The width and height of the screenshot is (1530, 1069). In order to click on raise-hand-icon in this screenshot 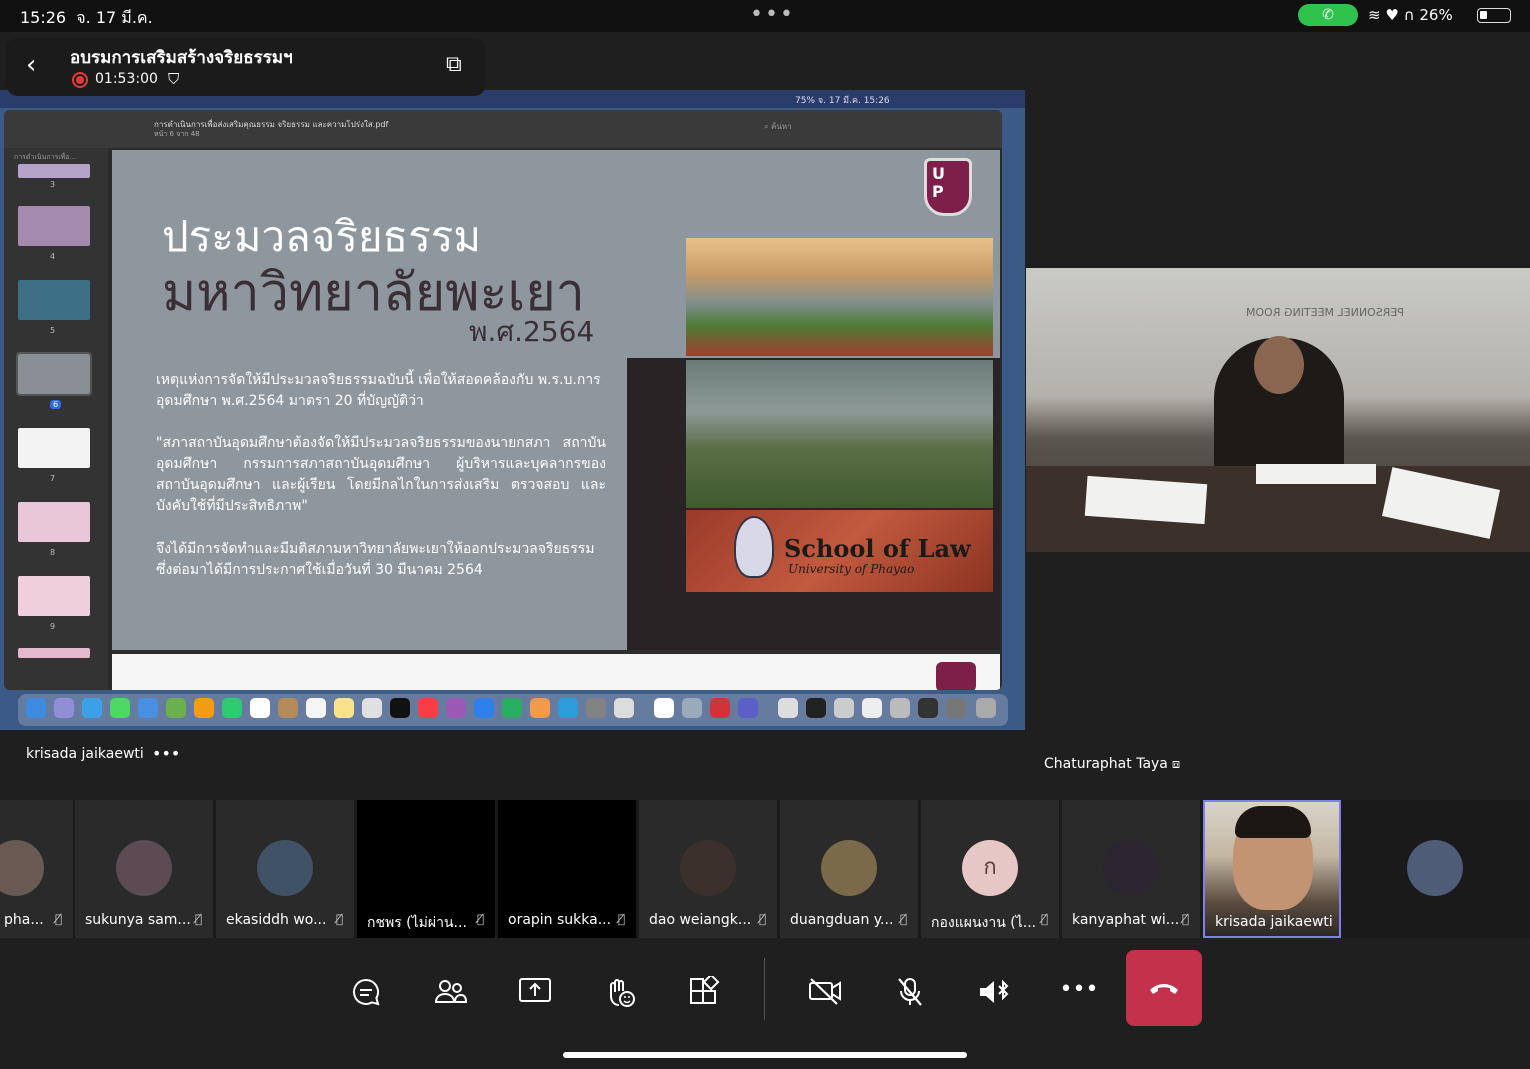, I will do `click(620, 990)`.